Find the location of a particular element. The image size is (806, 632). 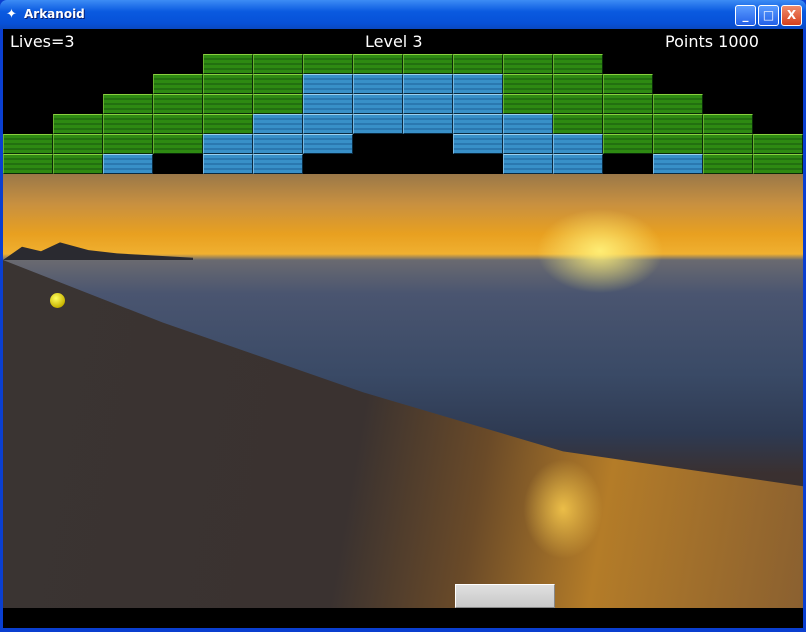

paddle is located at coordinates (505, 596).